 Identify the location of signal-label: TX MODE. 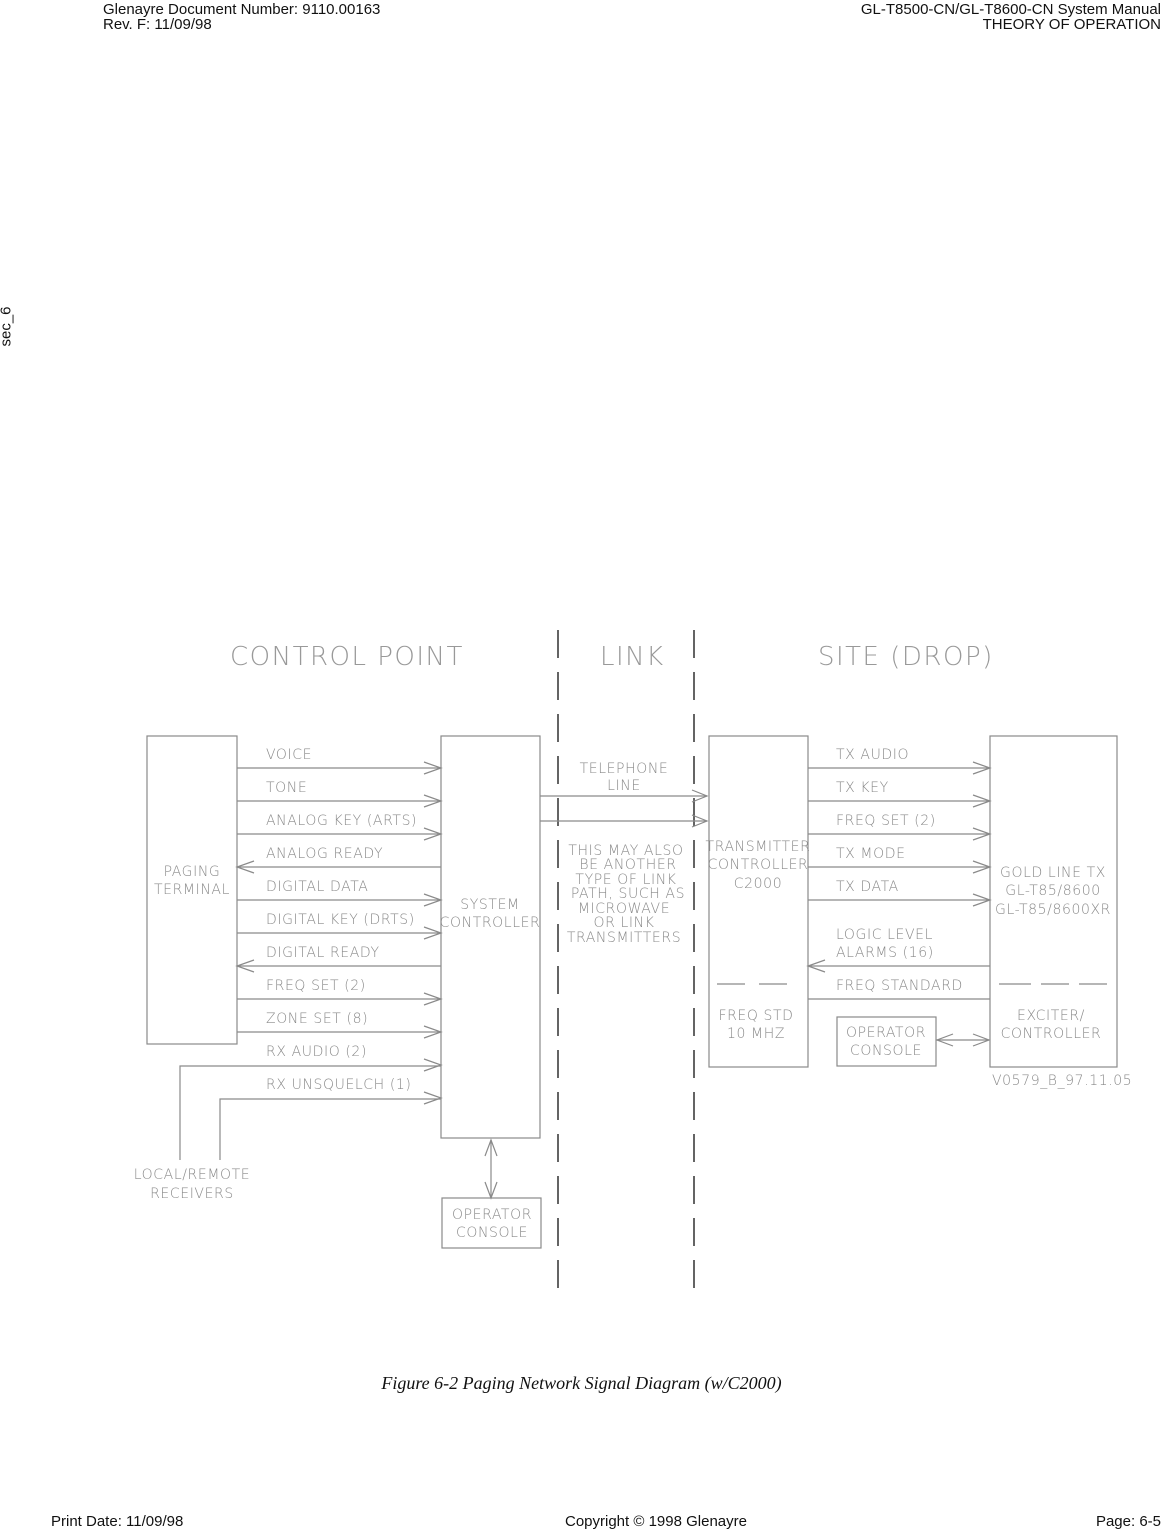
(871, 854).